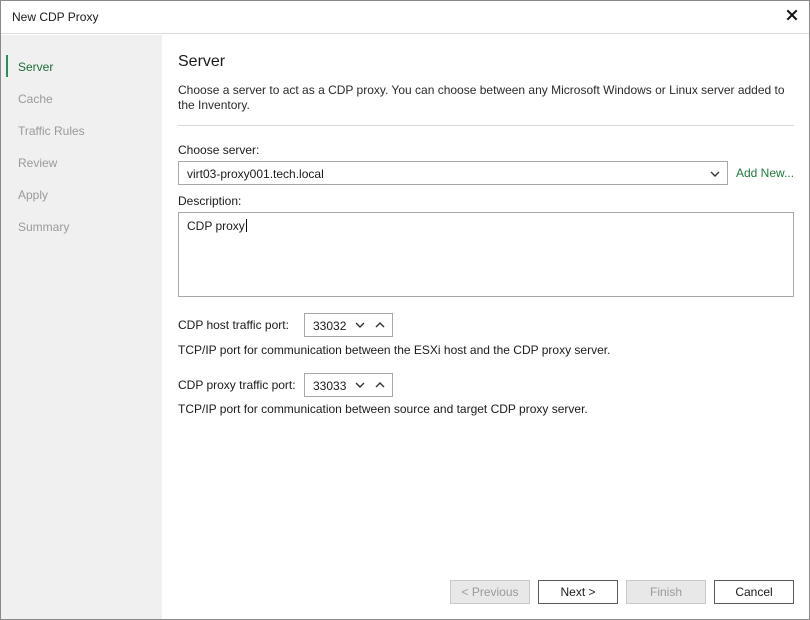 The image size is (810, 620). Describe the element at coordinates (219, 150) in the screenshot. I see `choose-server-label: Choose server:` at that location.